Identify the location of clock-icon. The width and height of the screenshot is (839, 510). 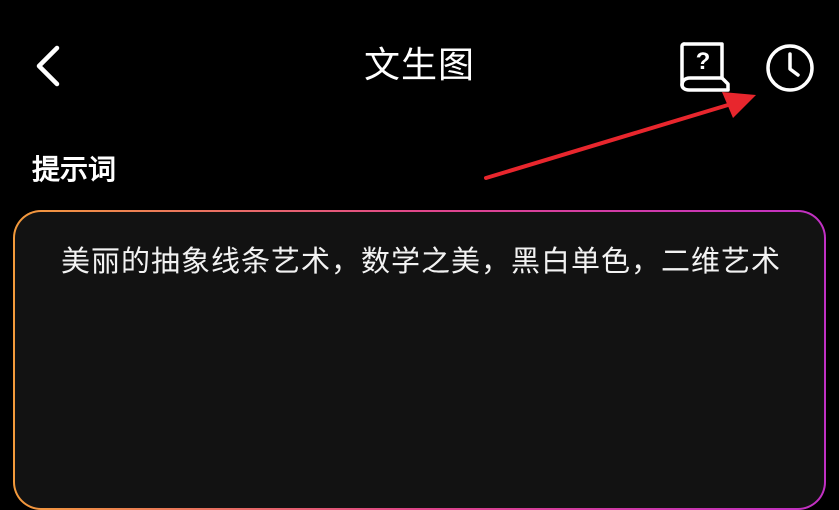
(790, 68).